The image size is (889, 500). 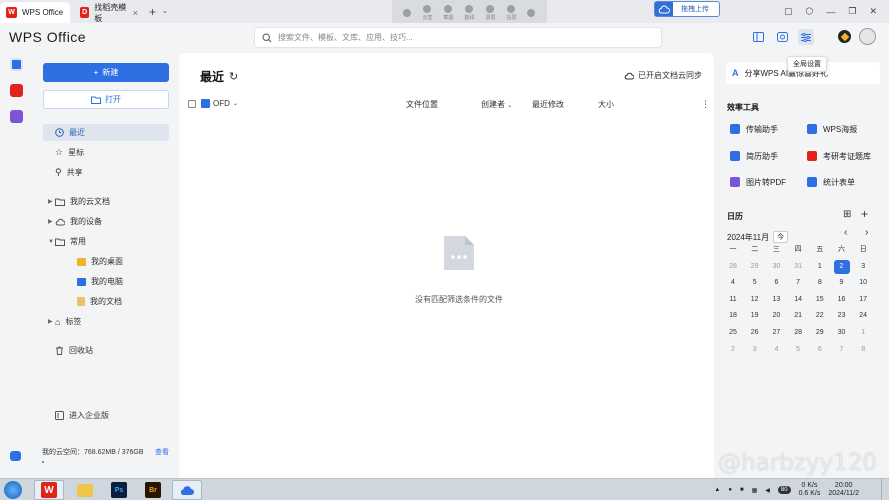 I want to click on calendar-day: 24, so click(x=863, y=316).